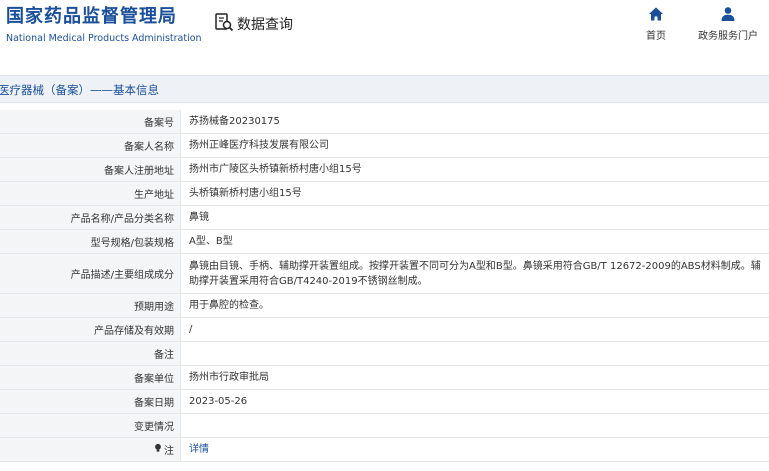  Describe the element at coordinates (104, 38) in the screenshot. I see `logo-english-title: National Medical Products Administration` at that location.